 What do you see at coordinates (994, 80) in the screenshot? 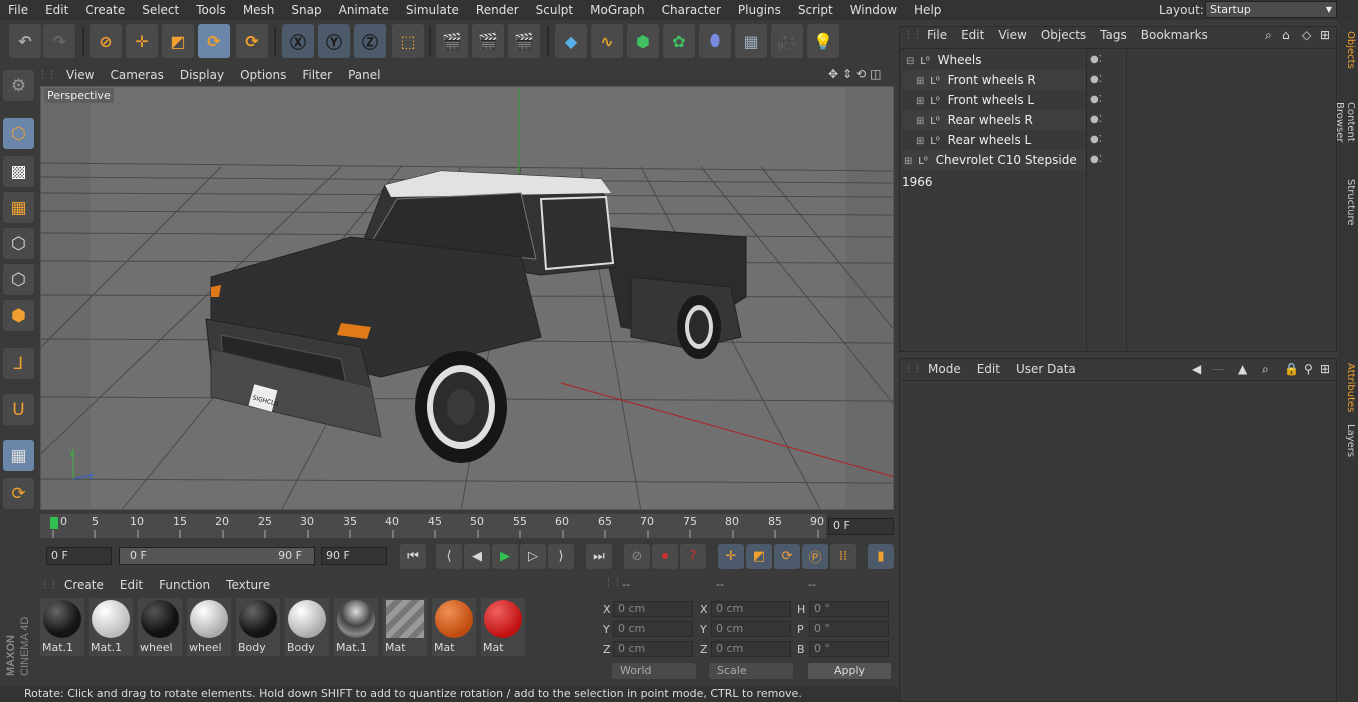
I see `tree-item-front-wheels-r: ⊞ L⁰ Front wheels R` at bounding box center [994, 80].